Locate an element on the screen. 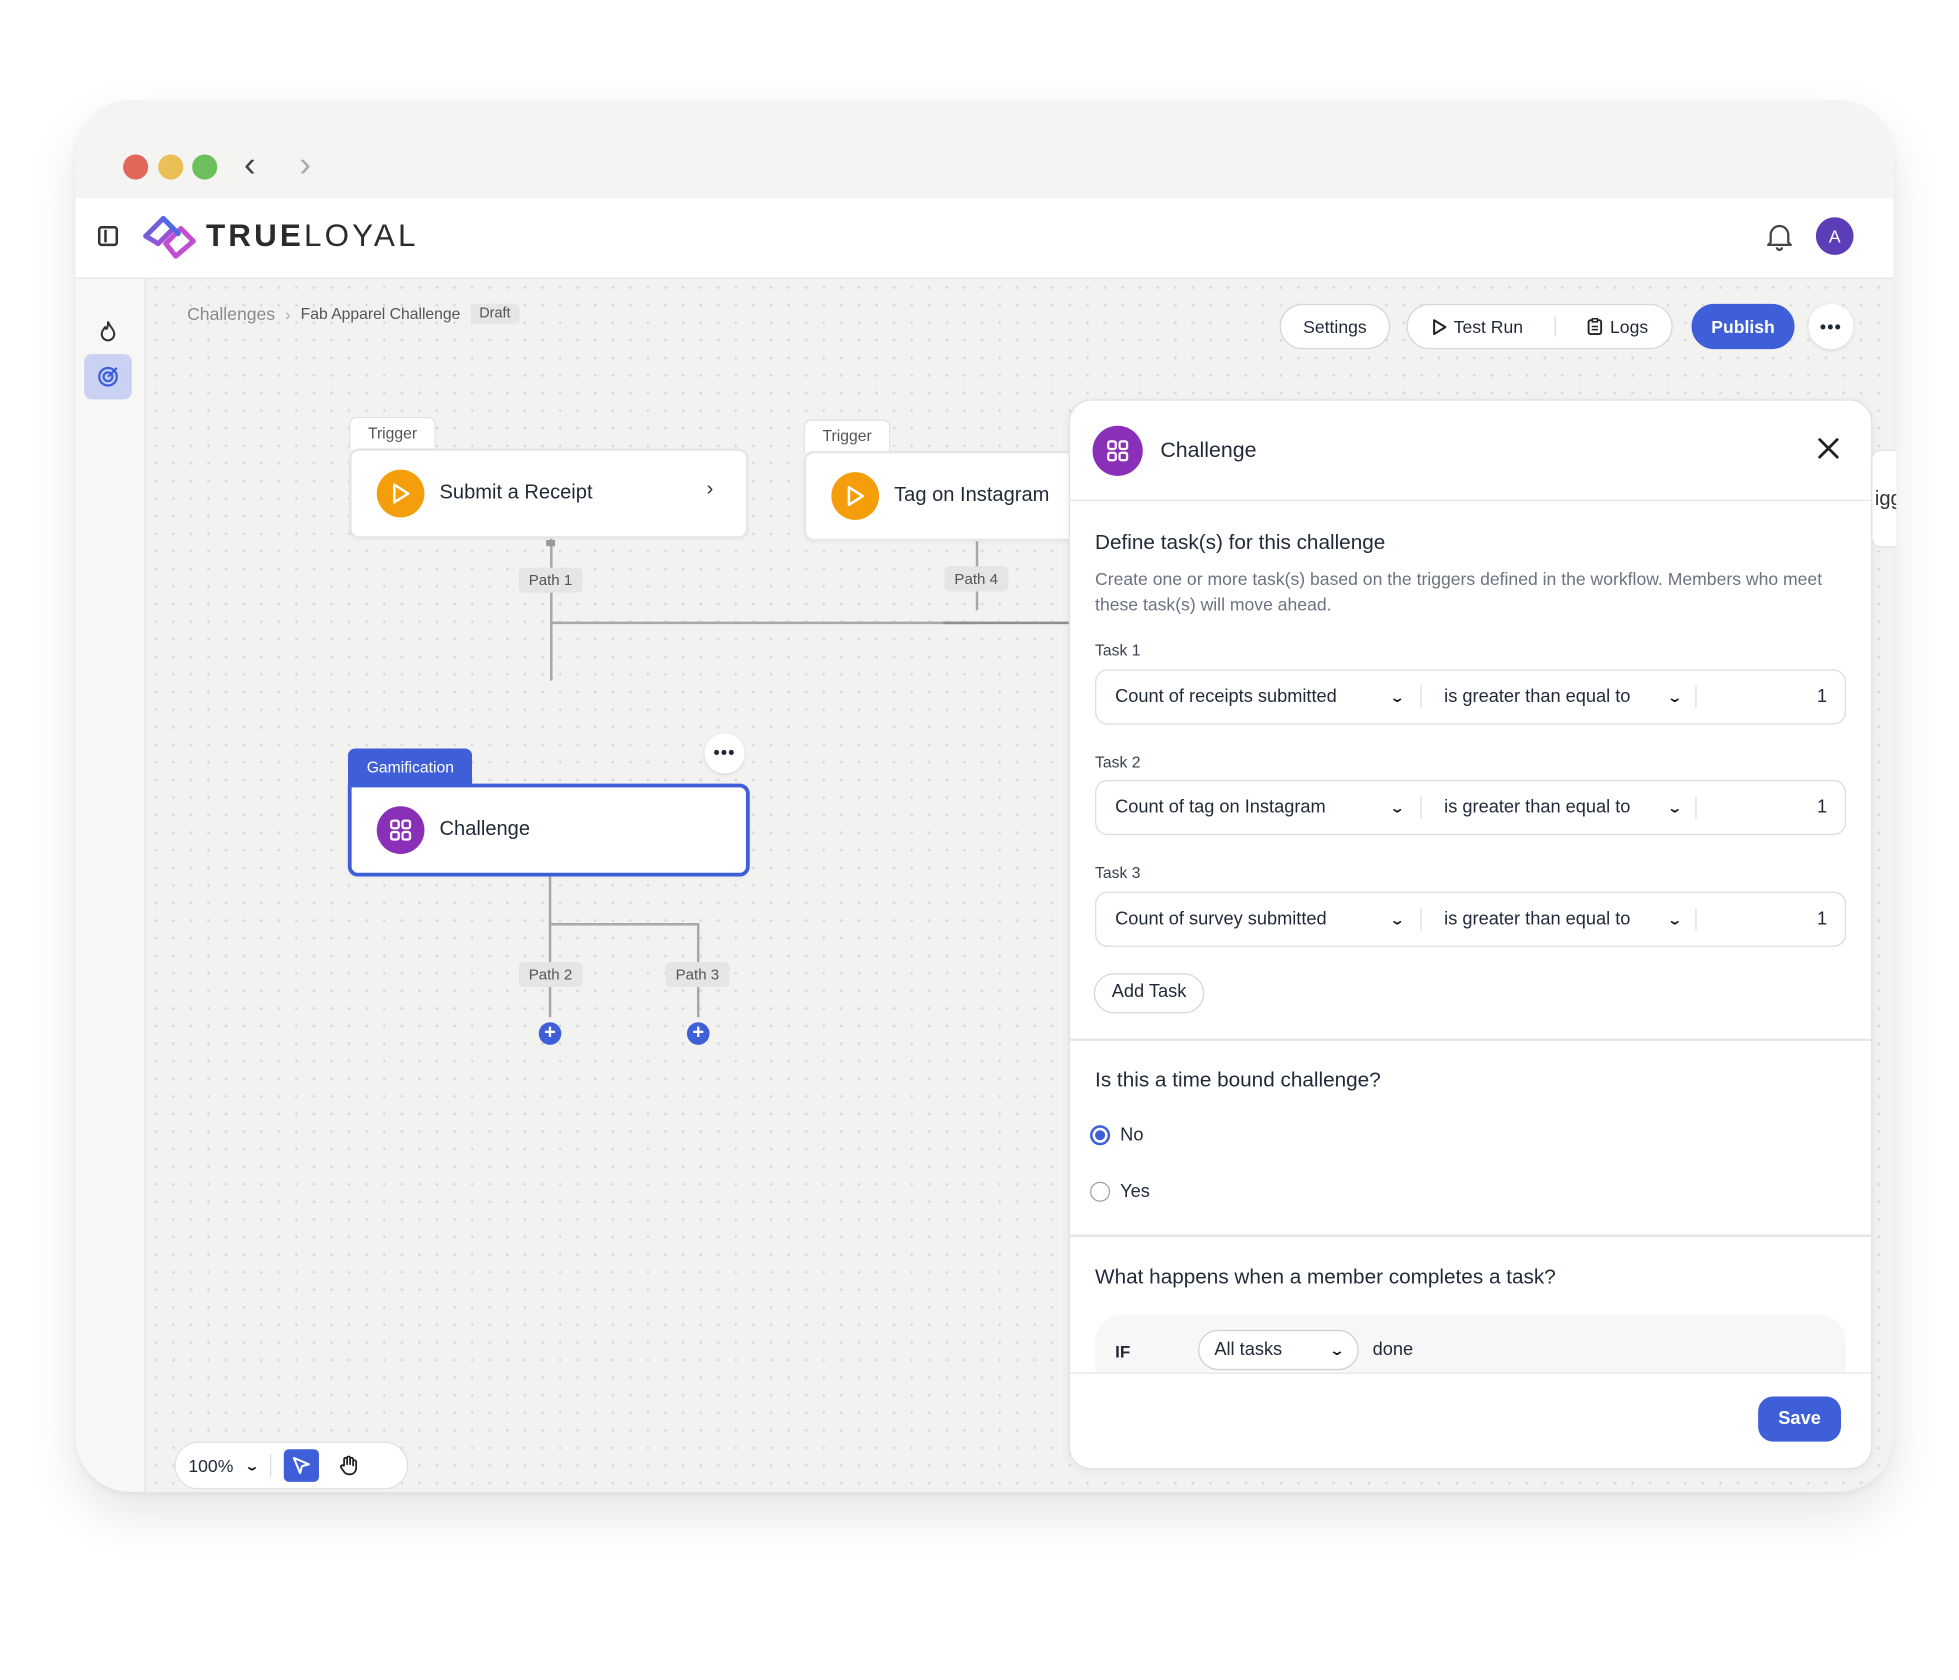 Image resolution: width=1959 pixels, height=1680 pixels. panel-title: Challenge is located at coordinates (1208, 450).